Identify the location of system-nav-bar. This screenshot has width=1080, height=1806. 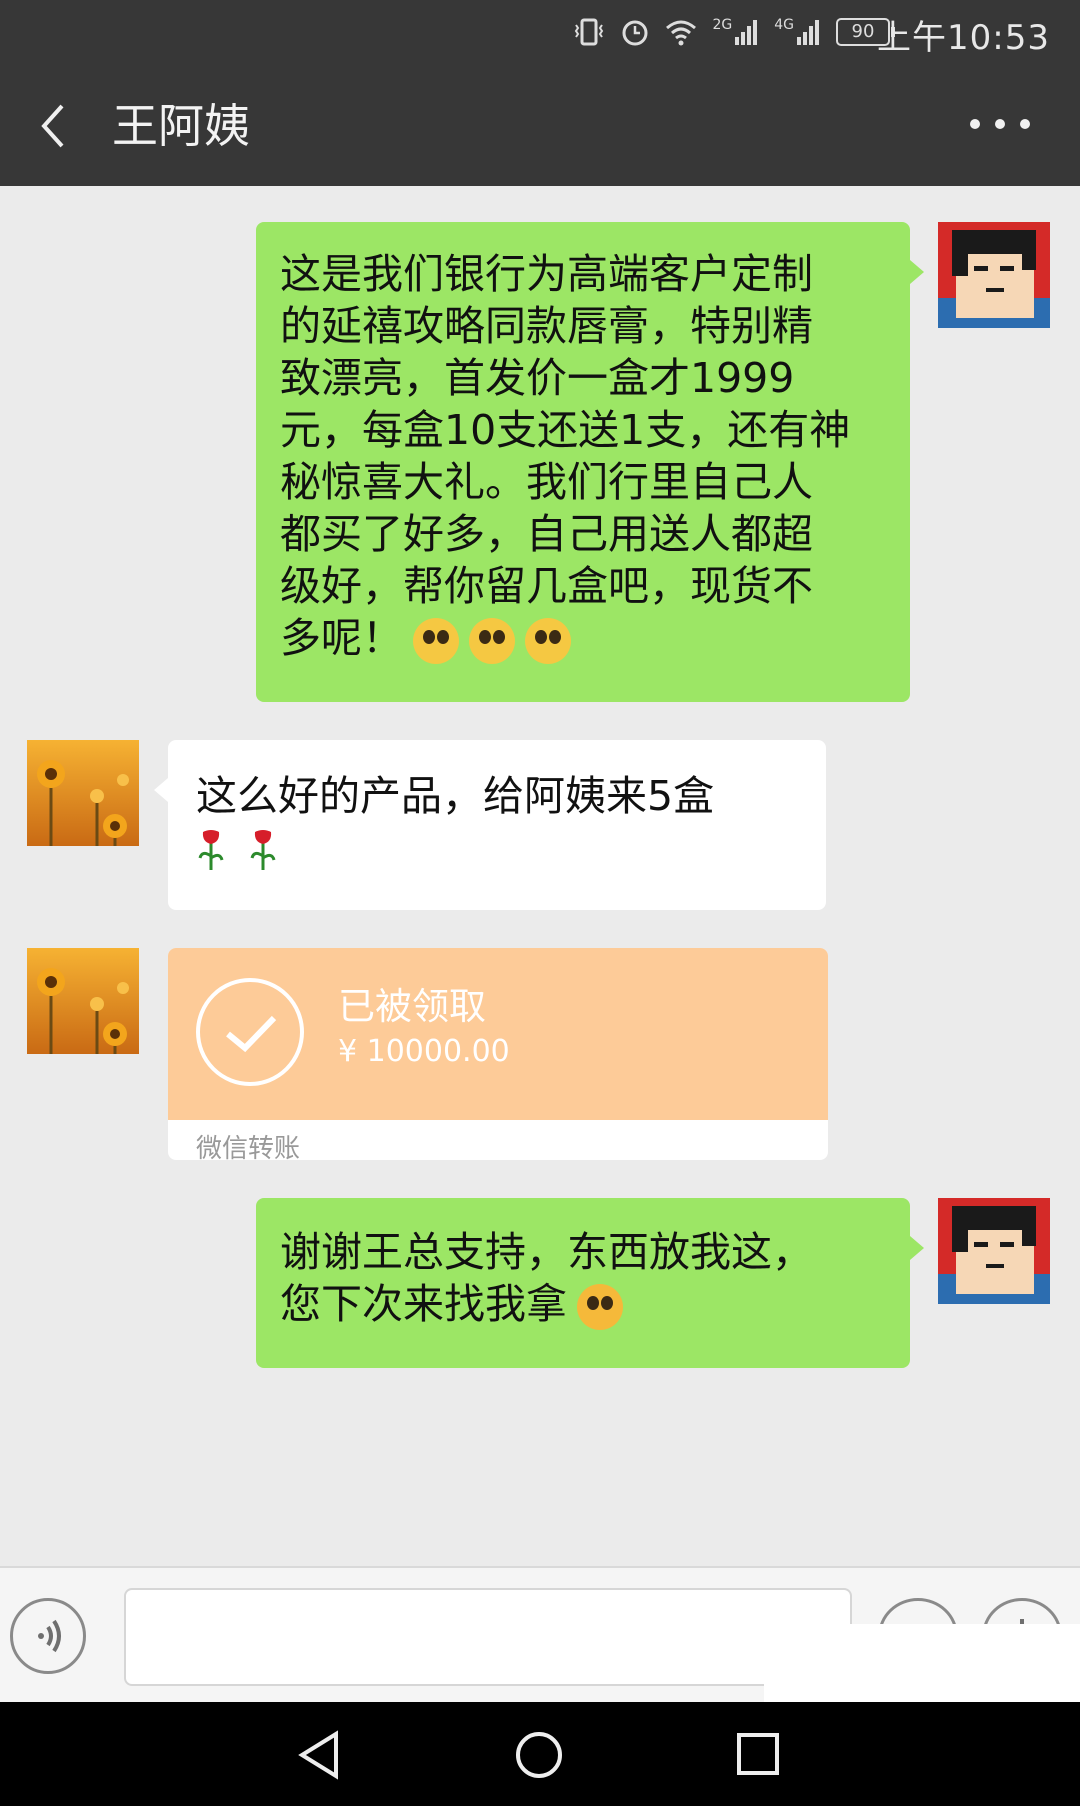
(540, 1754).